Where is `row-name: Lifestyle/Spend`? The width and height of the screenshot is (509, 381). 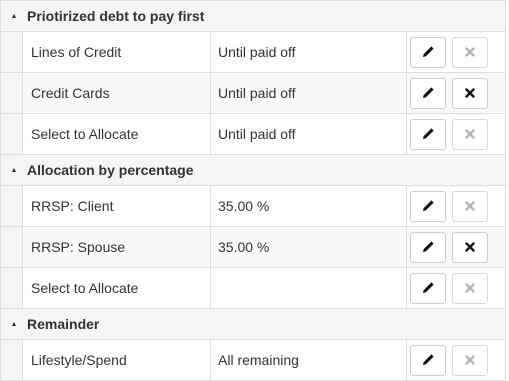 row-name: Lifestyle/Spend is located at coordinates (117, 360).